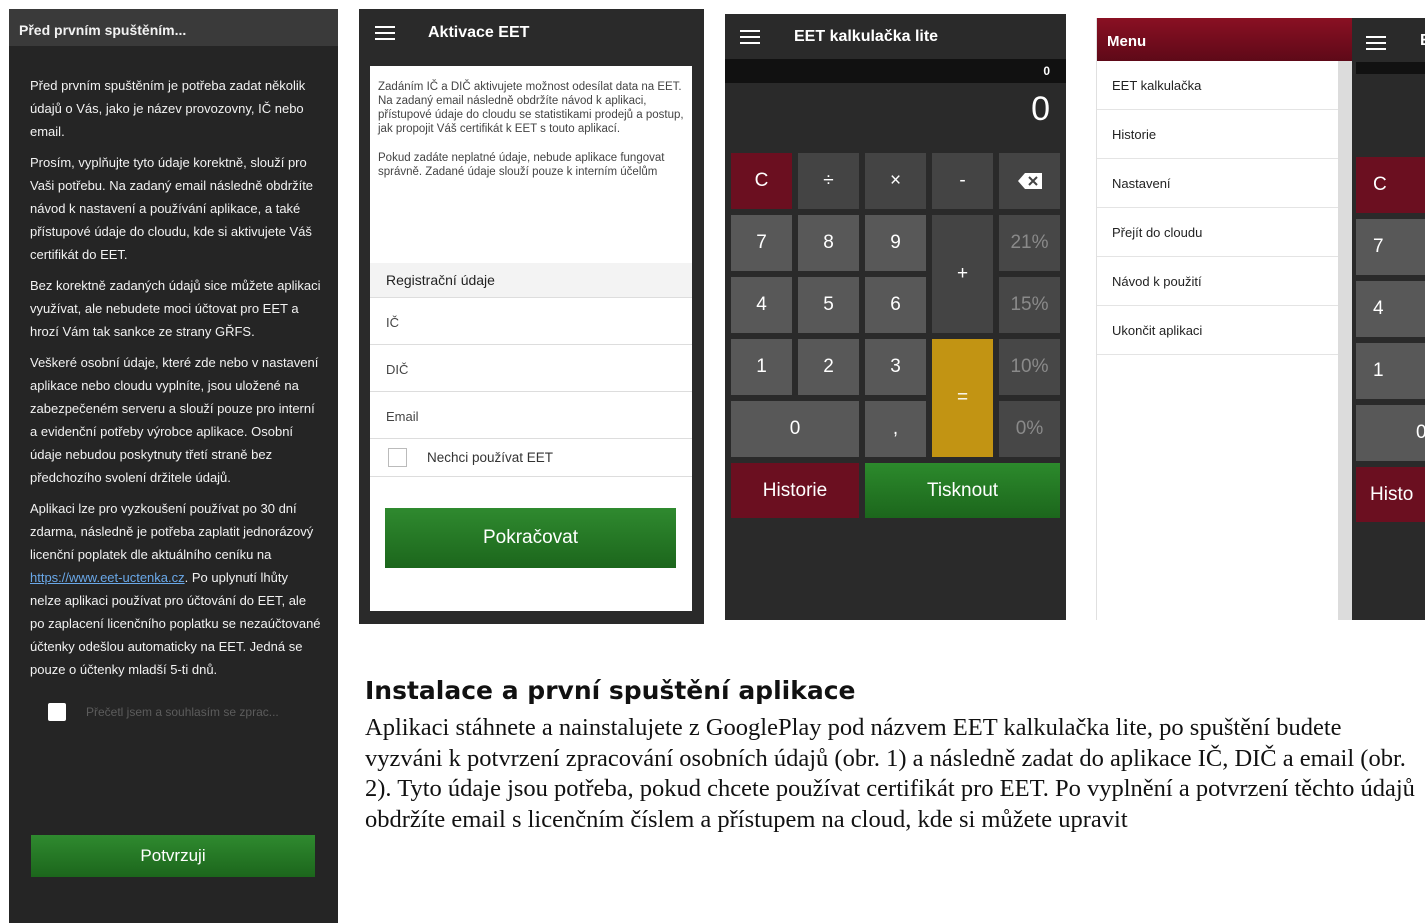 The height and width of the screenshot is (923, 1425). What do you see at coordinates (1029, 429) in the screenshot?
I see `vat-0-key: 0%` at bounding box center [1029, 429].